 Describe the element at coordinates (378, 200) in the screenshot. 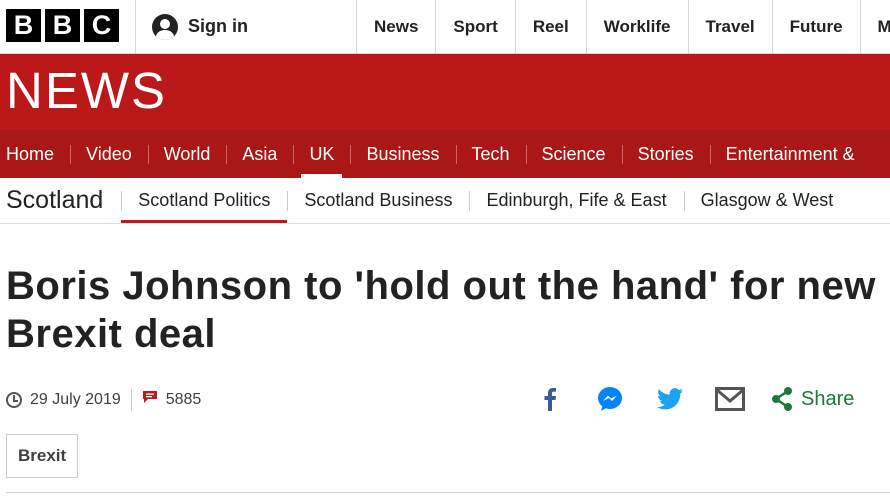

I see `subnav-scotland-business: Scotland Business` at that location.